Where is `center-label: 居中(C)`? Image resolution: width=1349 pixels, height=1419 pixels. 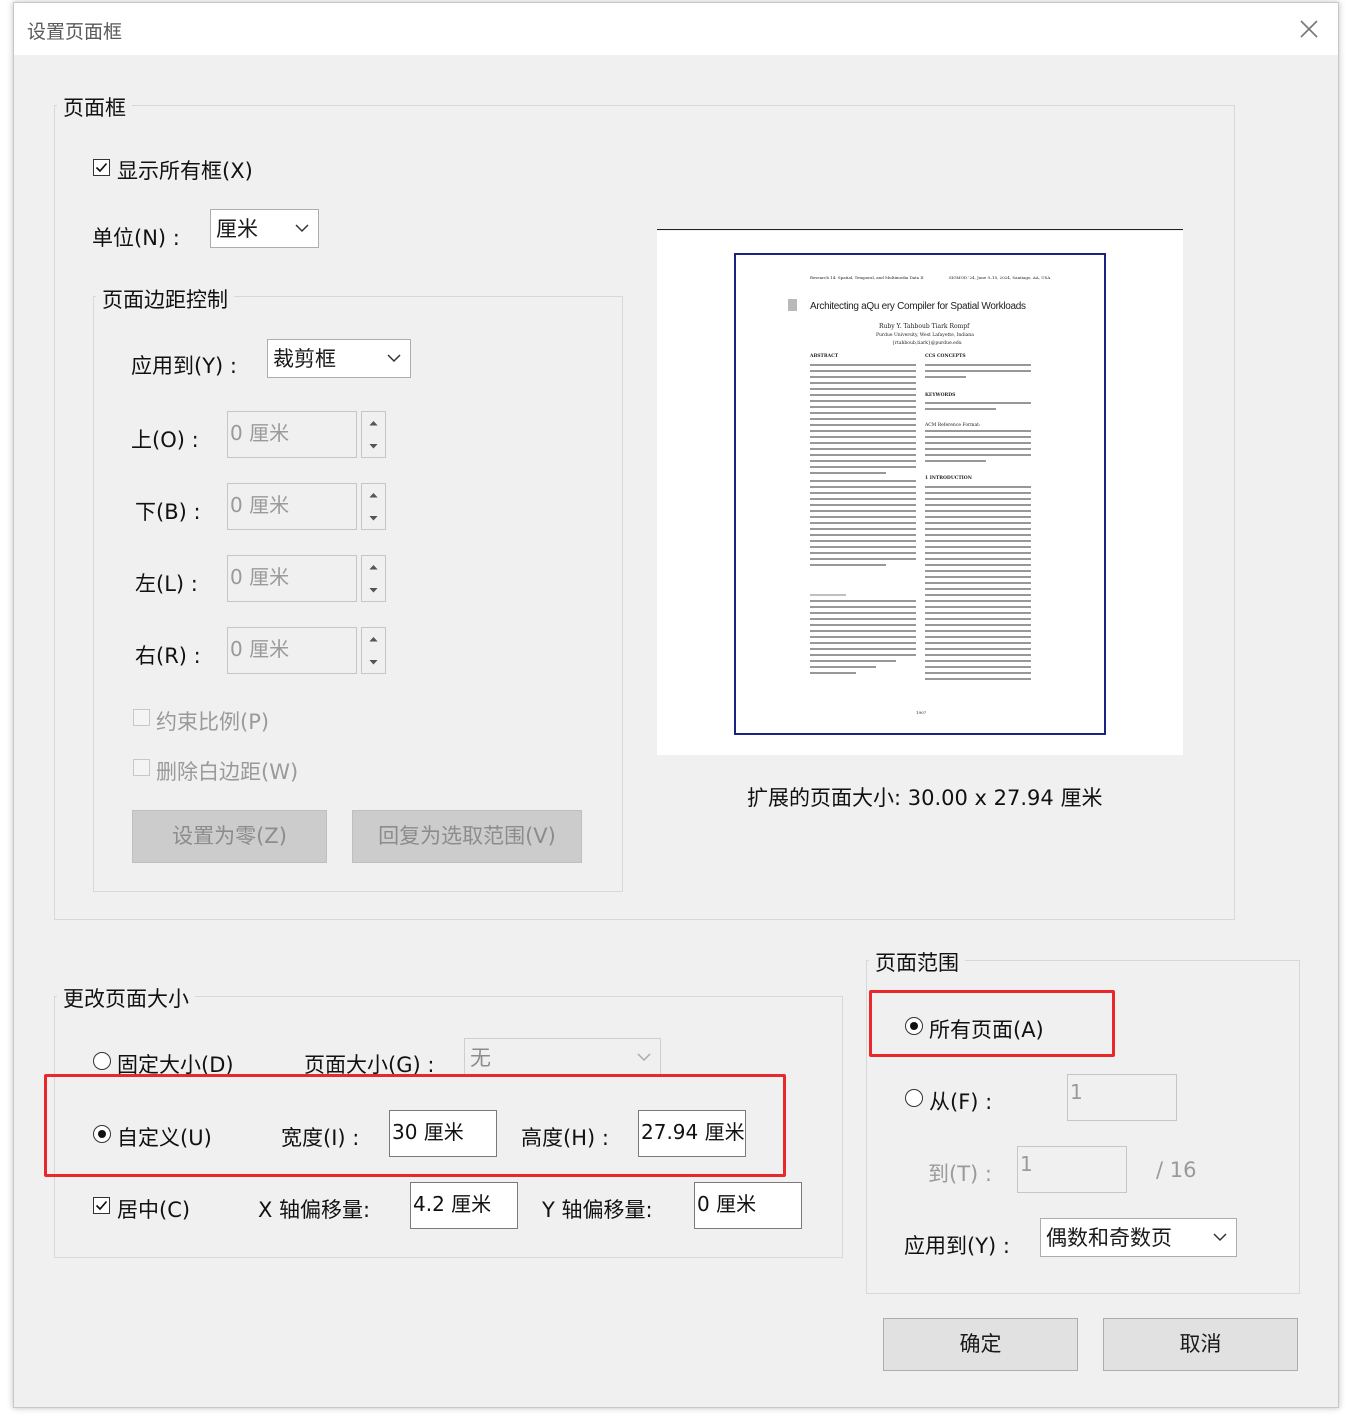
center-label: 居中(C) is located at coordinates (154, 1210).